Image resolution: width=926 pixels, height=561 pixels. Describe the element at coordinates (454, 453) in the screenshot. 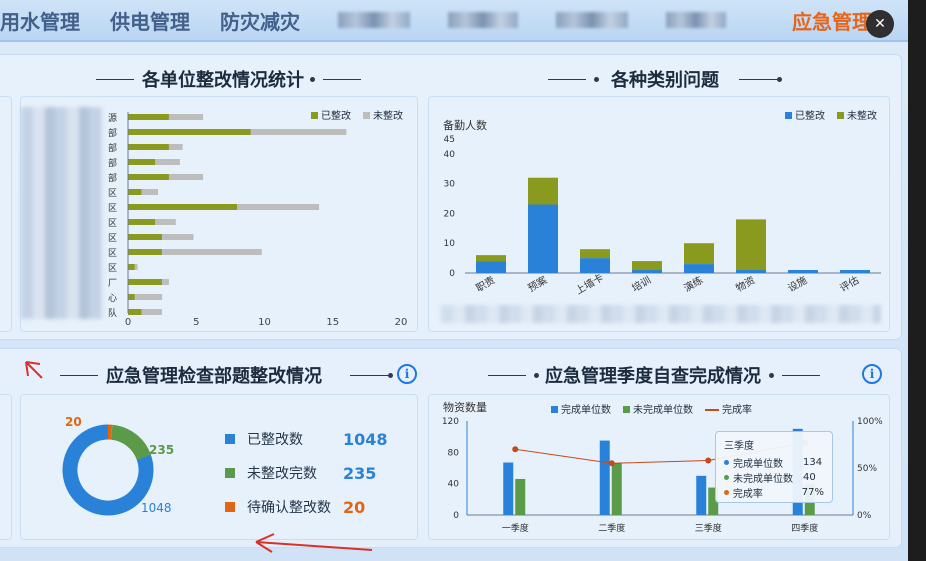

I see `y-tick-label: 80` at that location.